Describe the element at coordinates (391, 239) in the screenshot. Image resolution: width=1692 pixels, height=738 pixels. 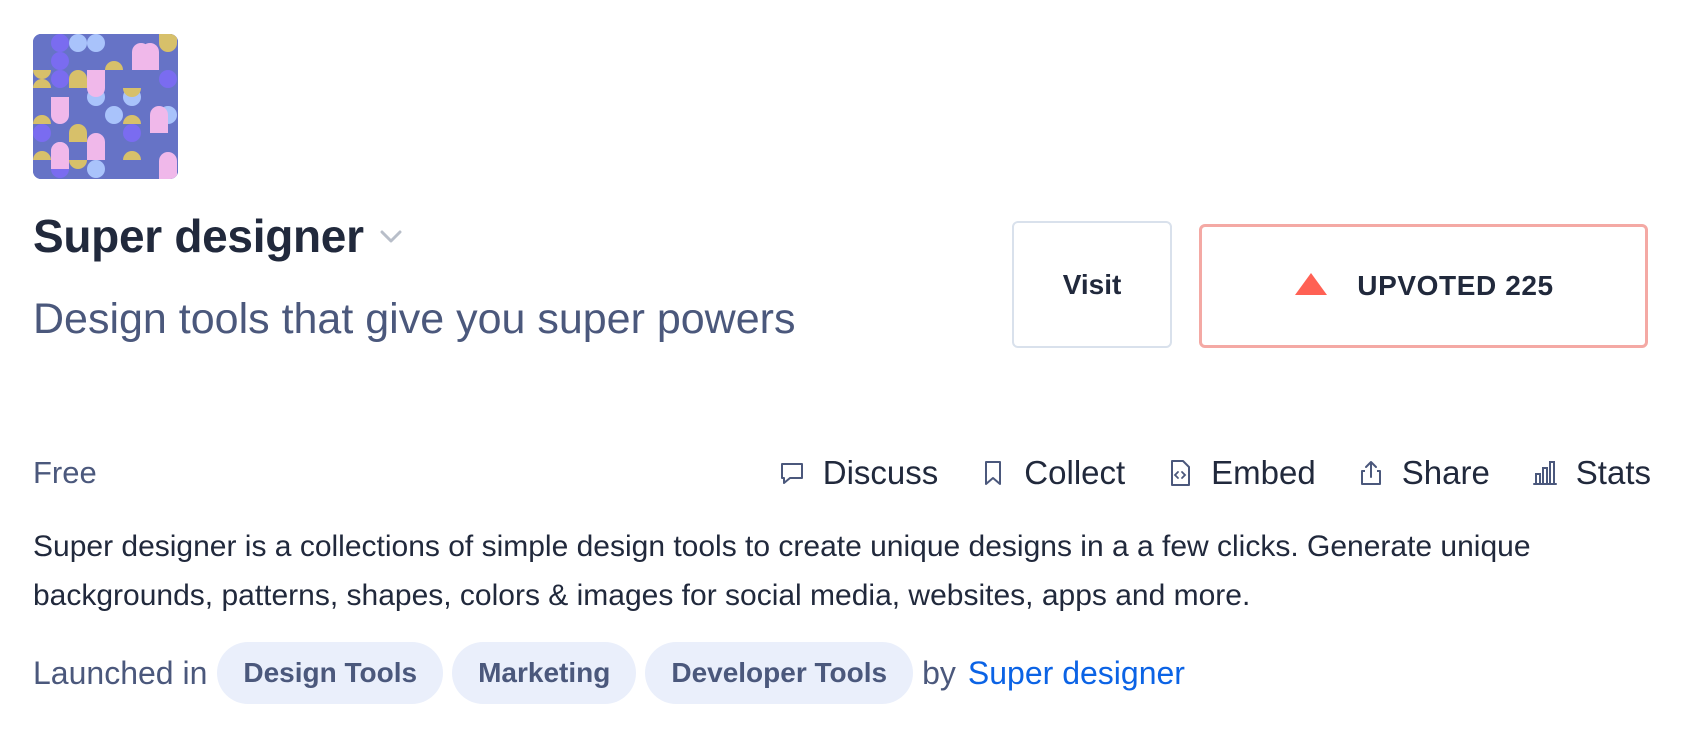
I see `chevron-down-icon` at that location.